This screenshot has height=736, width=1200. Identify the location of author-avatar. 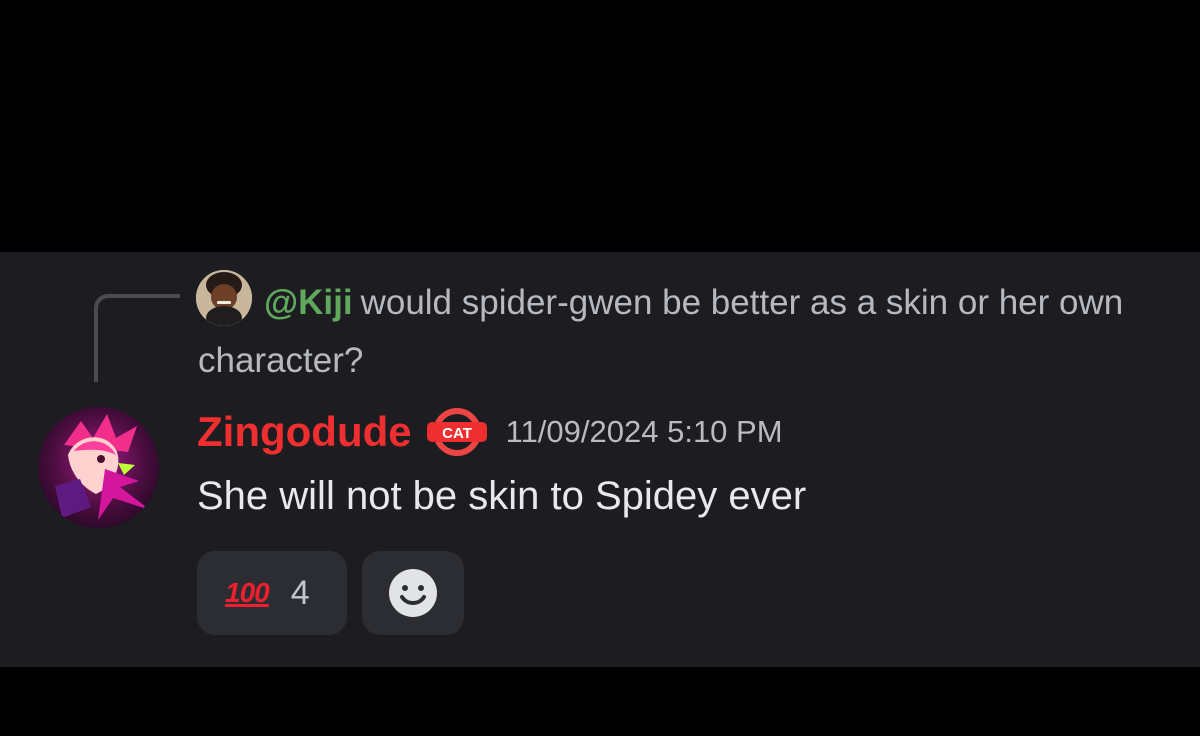
(98, 467).